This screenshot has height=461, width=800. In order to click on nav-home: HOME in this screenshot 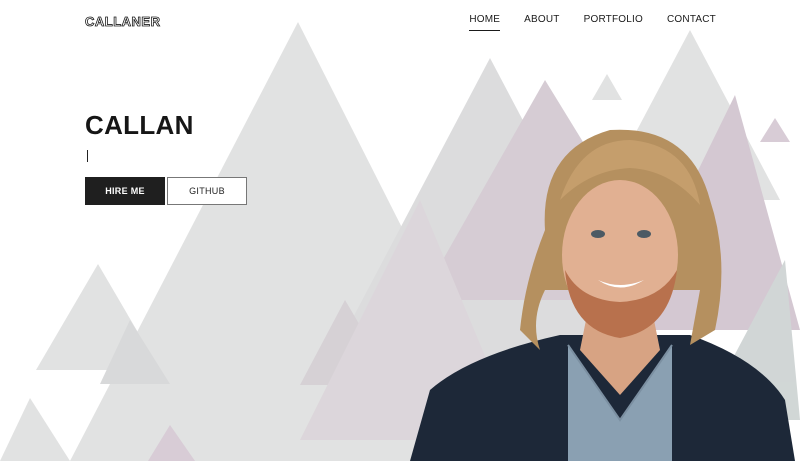, I will do `click(484, 22)`.